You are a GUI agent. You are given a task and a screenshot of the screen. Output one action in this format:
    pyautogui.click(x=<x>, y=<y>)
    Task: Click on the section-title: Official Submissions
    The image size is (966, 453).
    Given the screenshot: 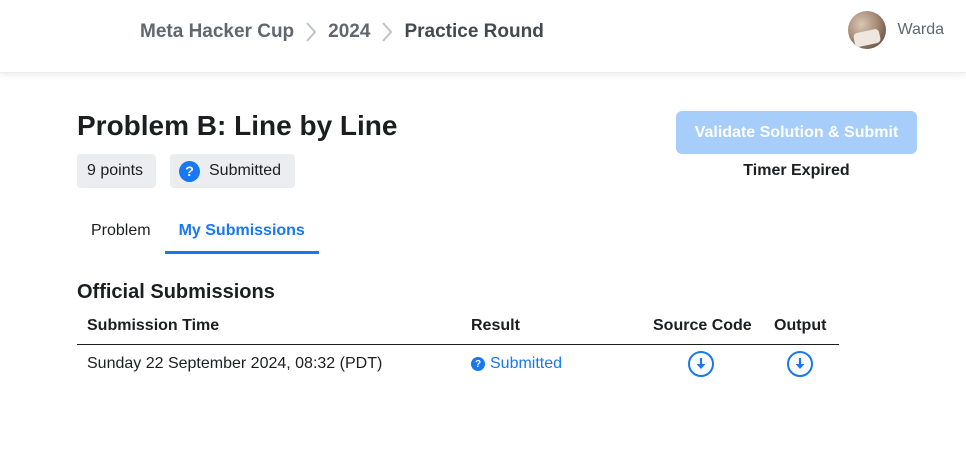 What is the action you would take?
    pyautogui.click(x=176, y=292)
    